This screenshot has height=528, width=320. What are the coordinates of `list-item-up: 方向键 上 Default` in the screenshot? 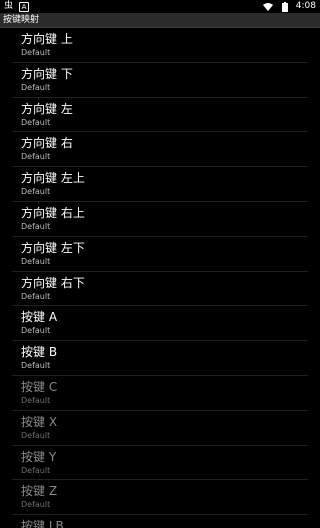 It's located at (160, 45).